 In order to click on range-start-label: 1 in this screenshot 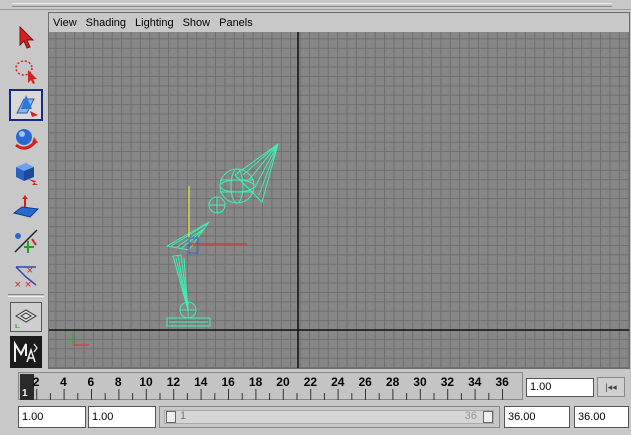, I will do `click(183, 416)`.